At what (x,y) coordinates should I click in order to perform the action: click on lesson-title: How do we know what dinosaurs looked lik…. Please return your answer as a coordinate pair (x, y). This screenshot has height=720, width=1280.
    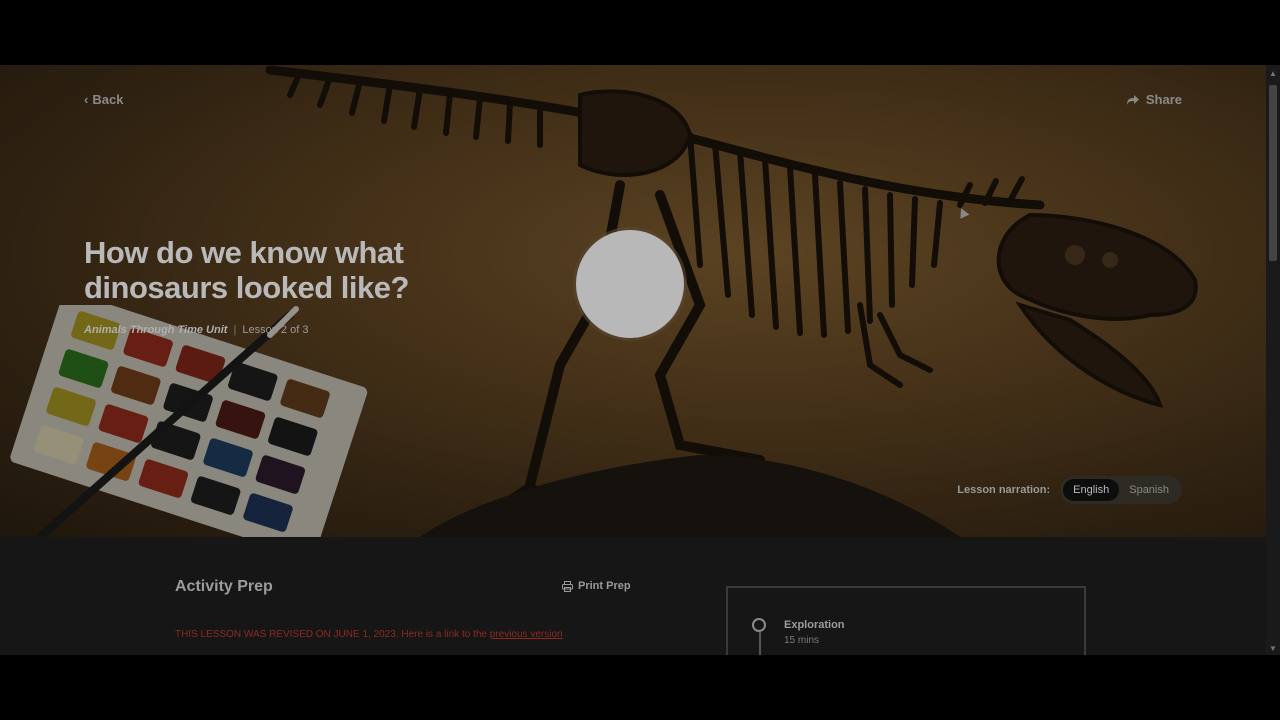
    Looking at the image, I should click on (246, 270).